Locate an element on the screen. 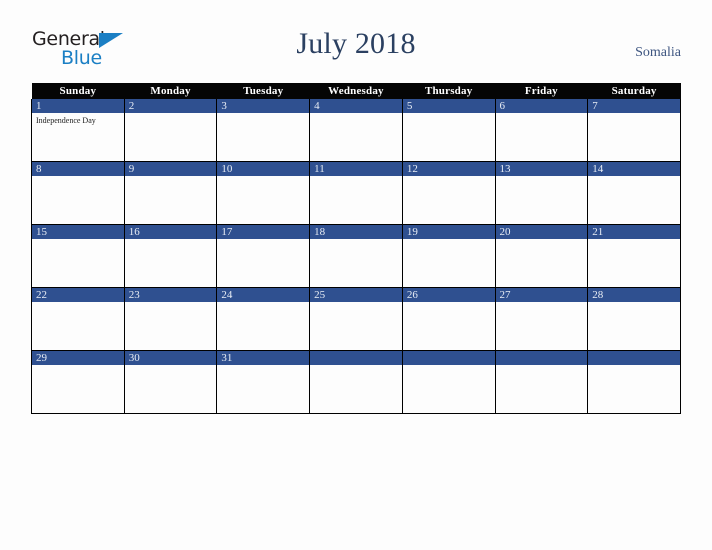  calendar-day-cell: 14 is located at coordinates (634, 193).